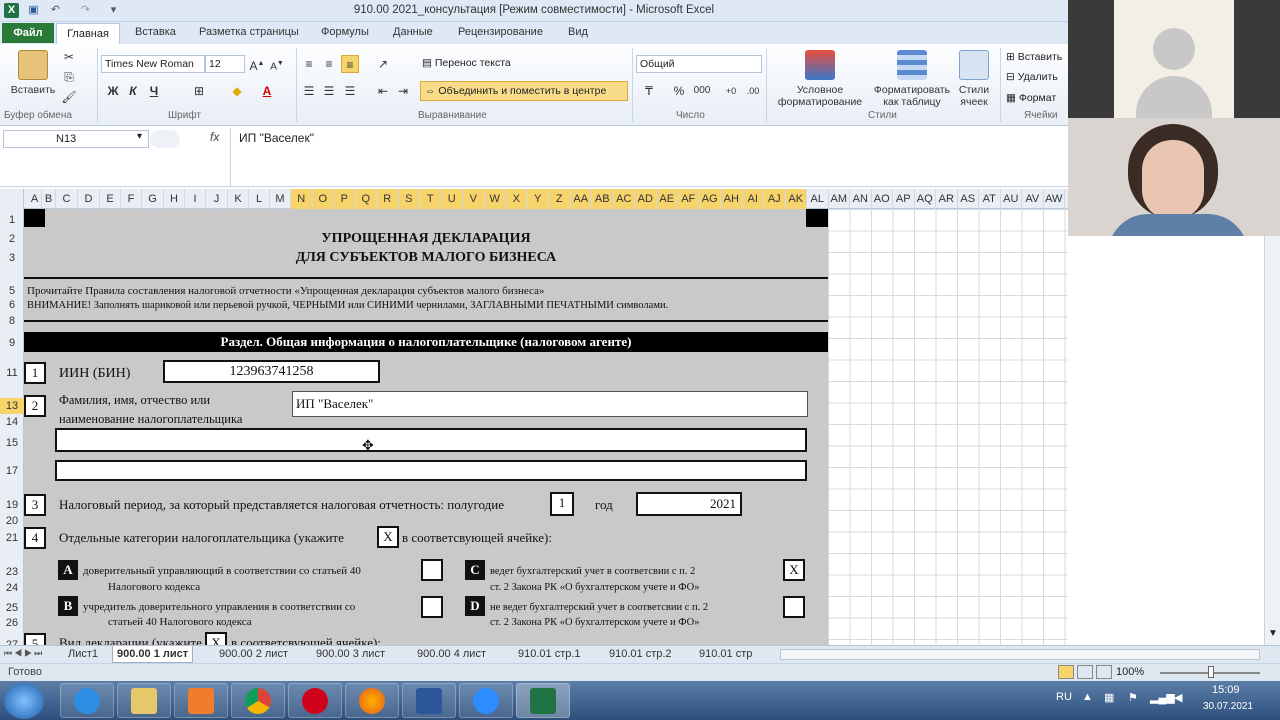 This screenshot has width=1280, height=720. I want to click on tab-review: Рецензирование, so click(500, 32).